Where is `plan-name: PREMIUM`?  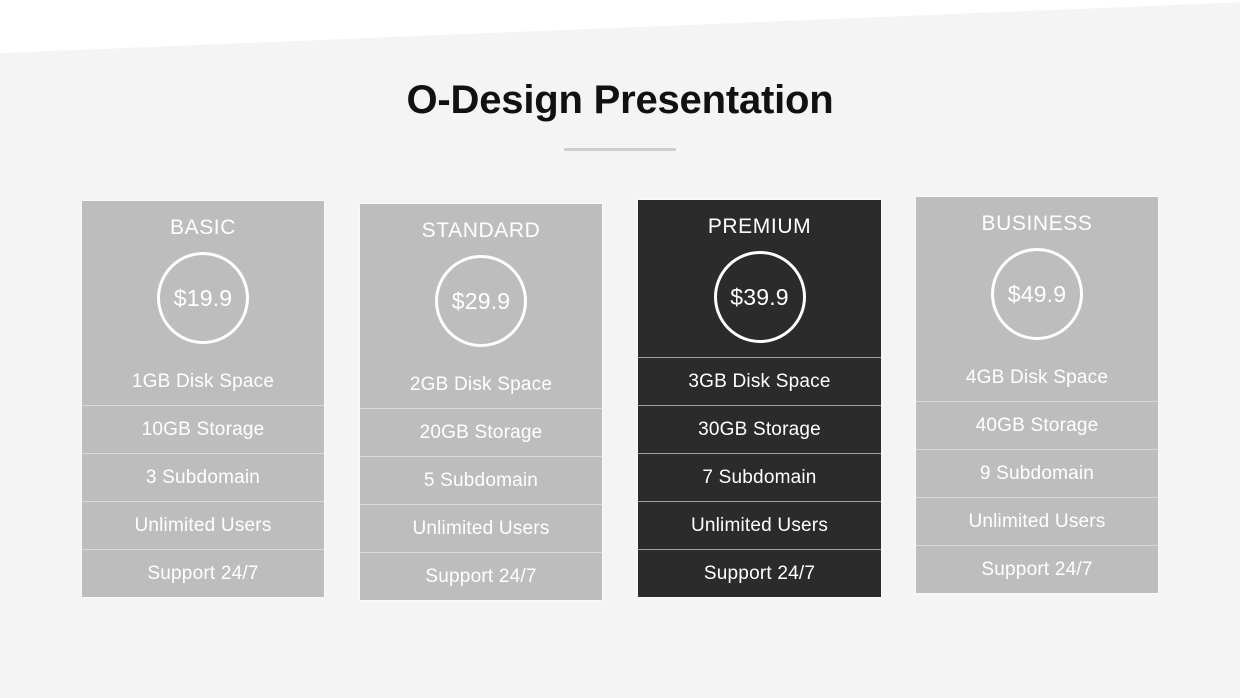 plan-name: PREMIUM is located at coordinates (759, 226).